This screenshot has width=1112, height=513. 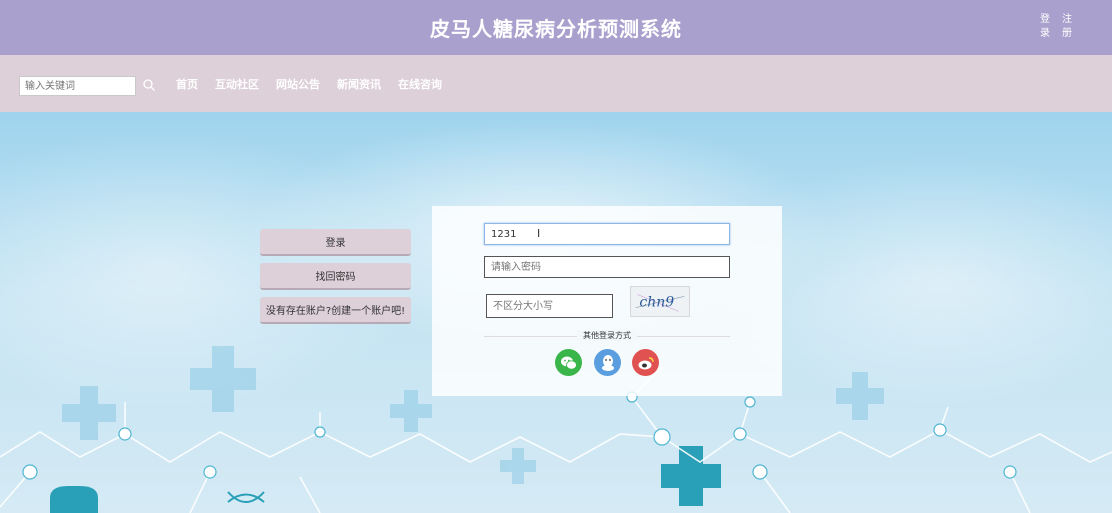 I want to click on login-button: 登录, so click(x=335, y=242).